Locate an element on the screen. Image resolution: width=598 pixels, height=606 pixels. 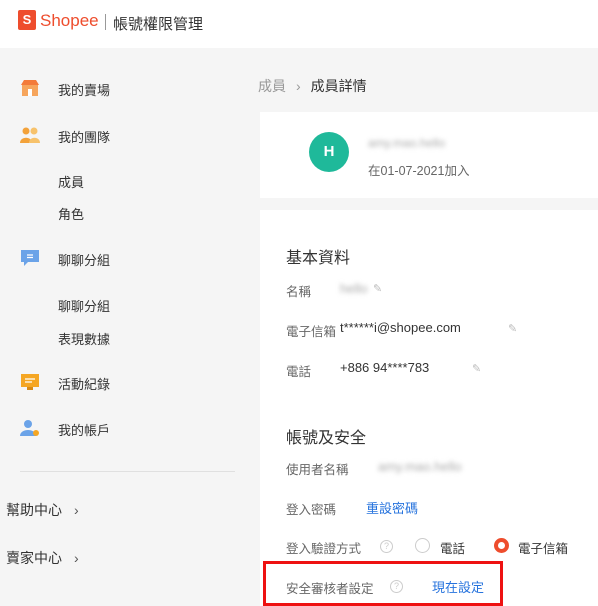
help-center-link: 幫助中心 › is located at coordinates (42, 510).